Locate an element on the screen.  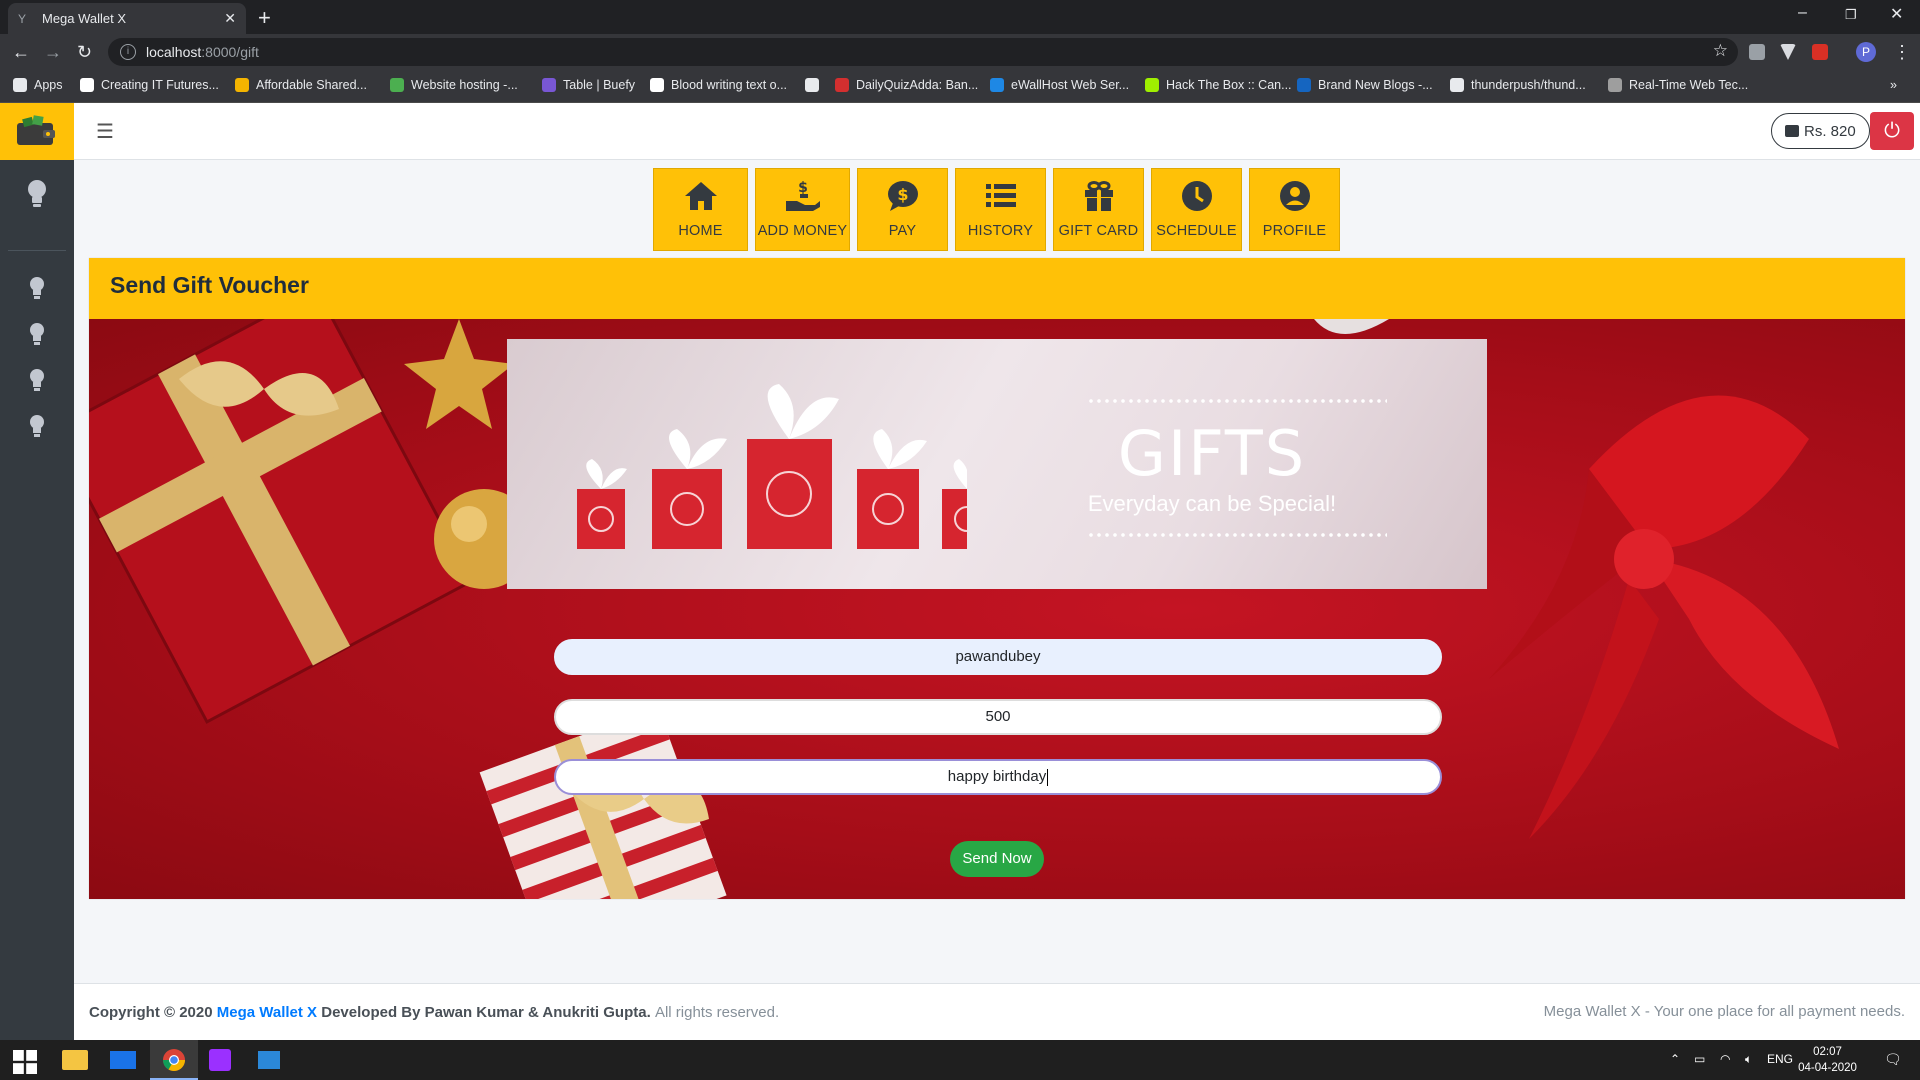
menu-history-button: HISTORY is located at coordinates (1000, 209).